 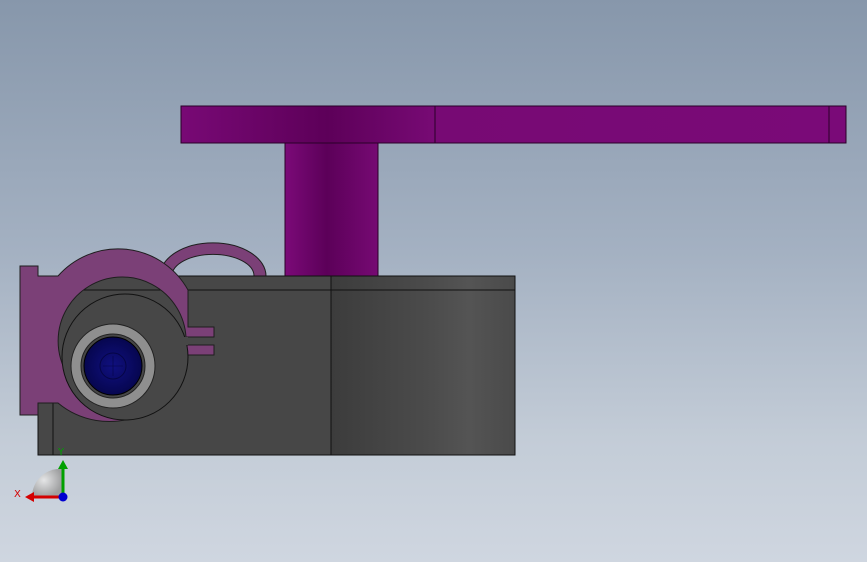 I want to click on rear-clamp-arc, so click(x=213, y=259).